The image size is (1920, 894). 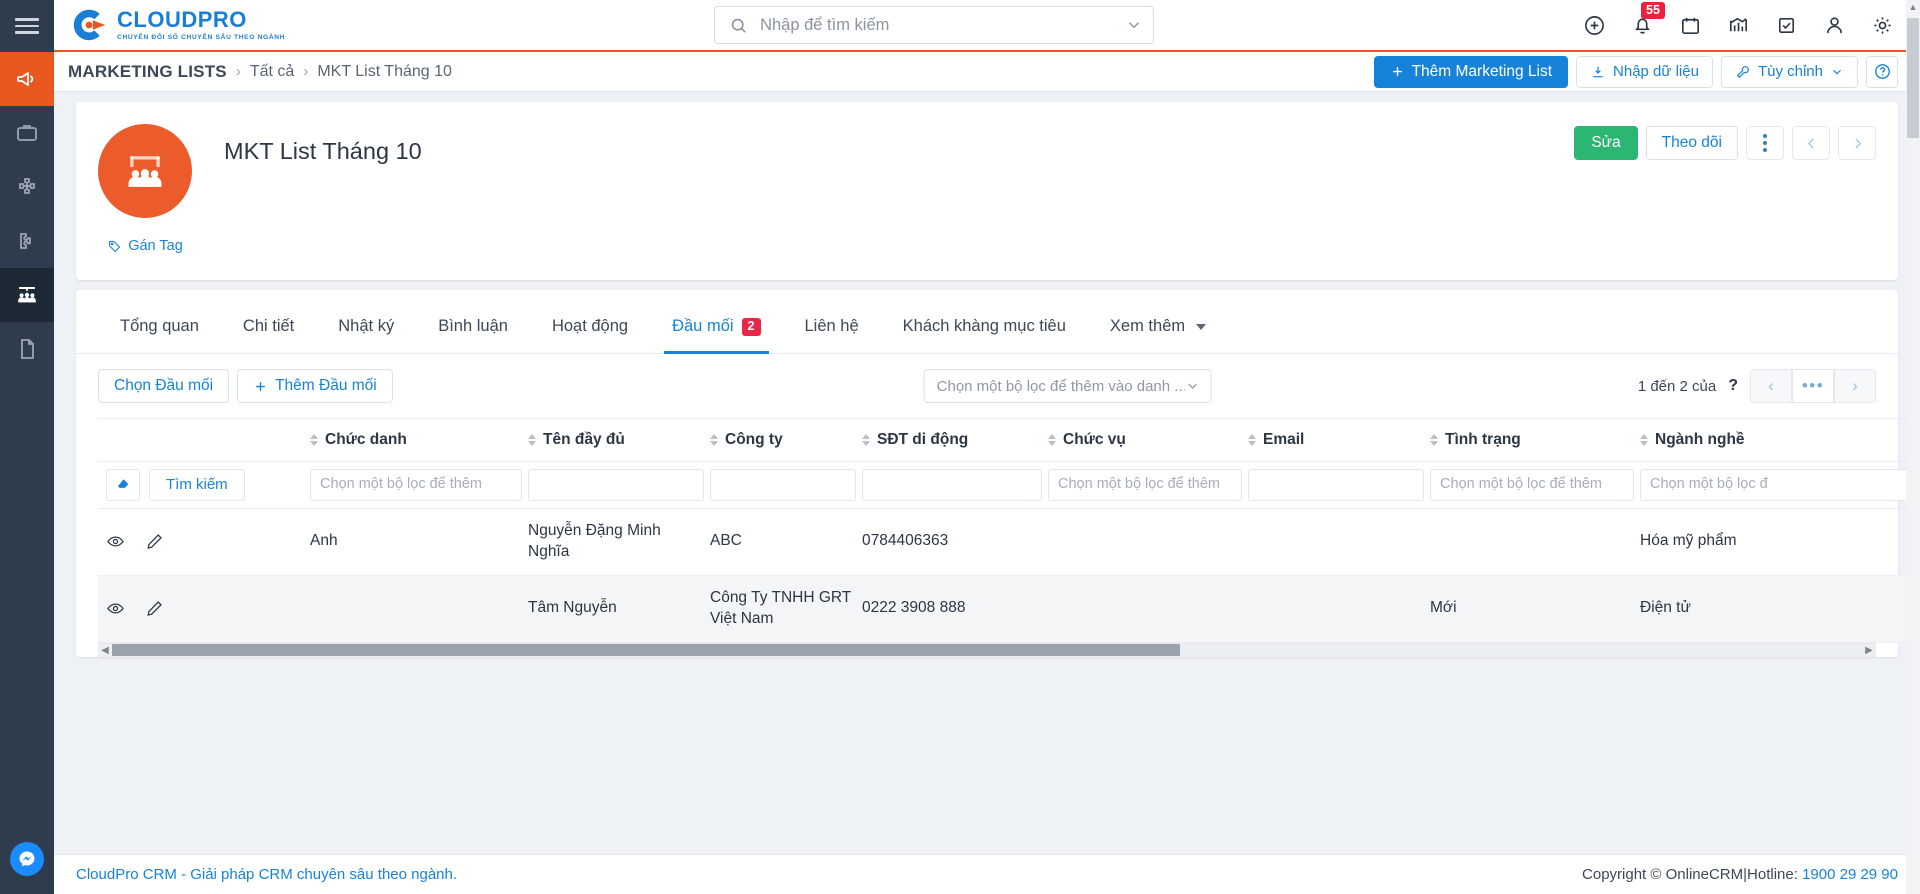 What do you see at coordinates (955, 440) in the screenshot?
I see `th-sdt-di-dong: SĐT di động` at bounding box center [955, 440].